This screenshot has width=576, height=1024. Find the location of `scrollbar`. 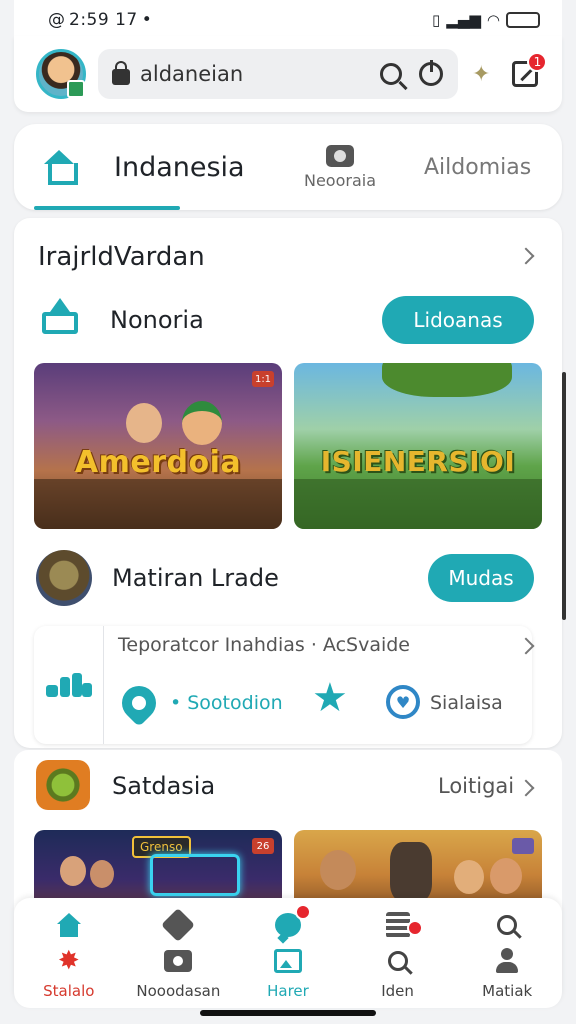

scrollbar is located at coordinates (564, 496).